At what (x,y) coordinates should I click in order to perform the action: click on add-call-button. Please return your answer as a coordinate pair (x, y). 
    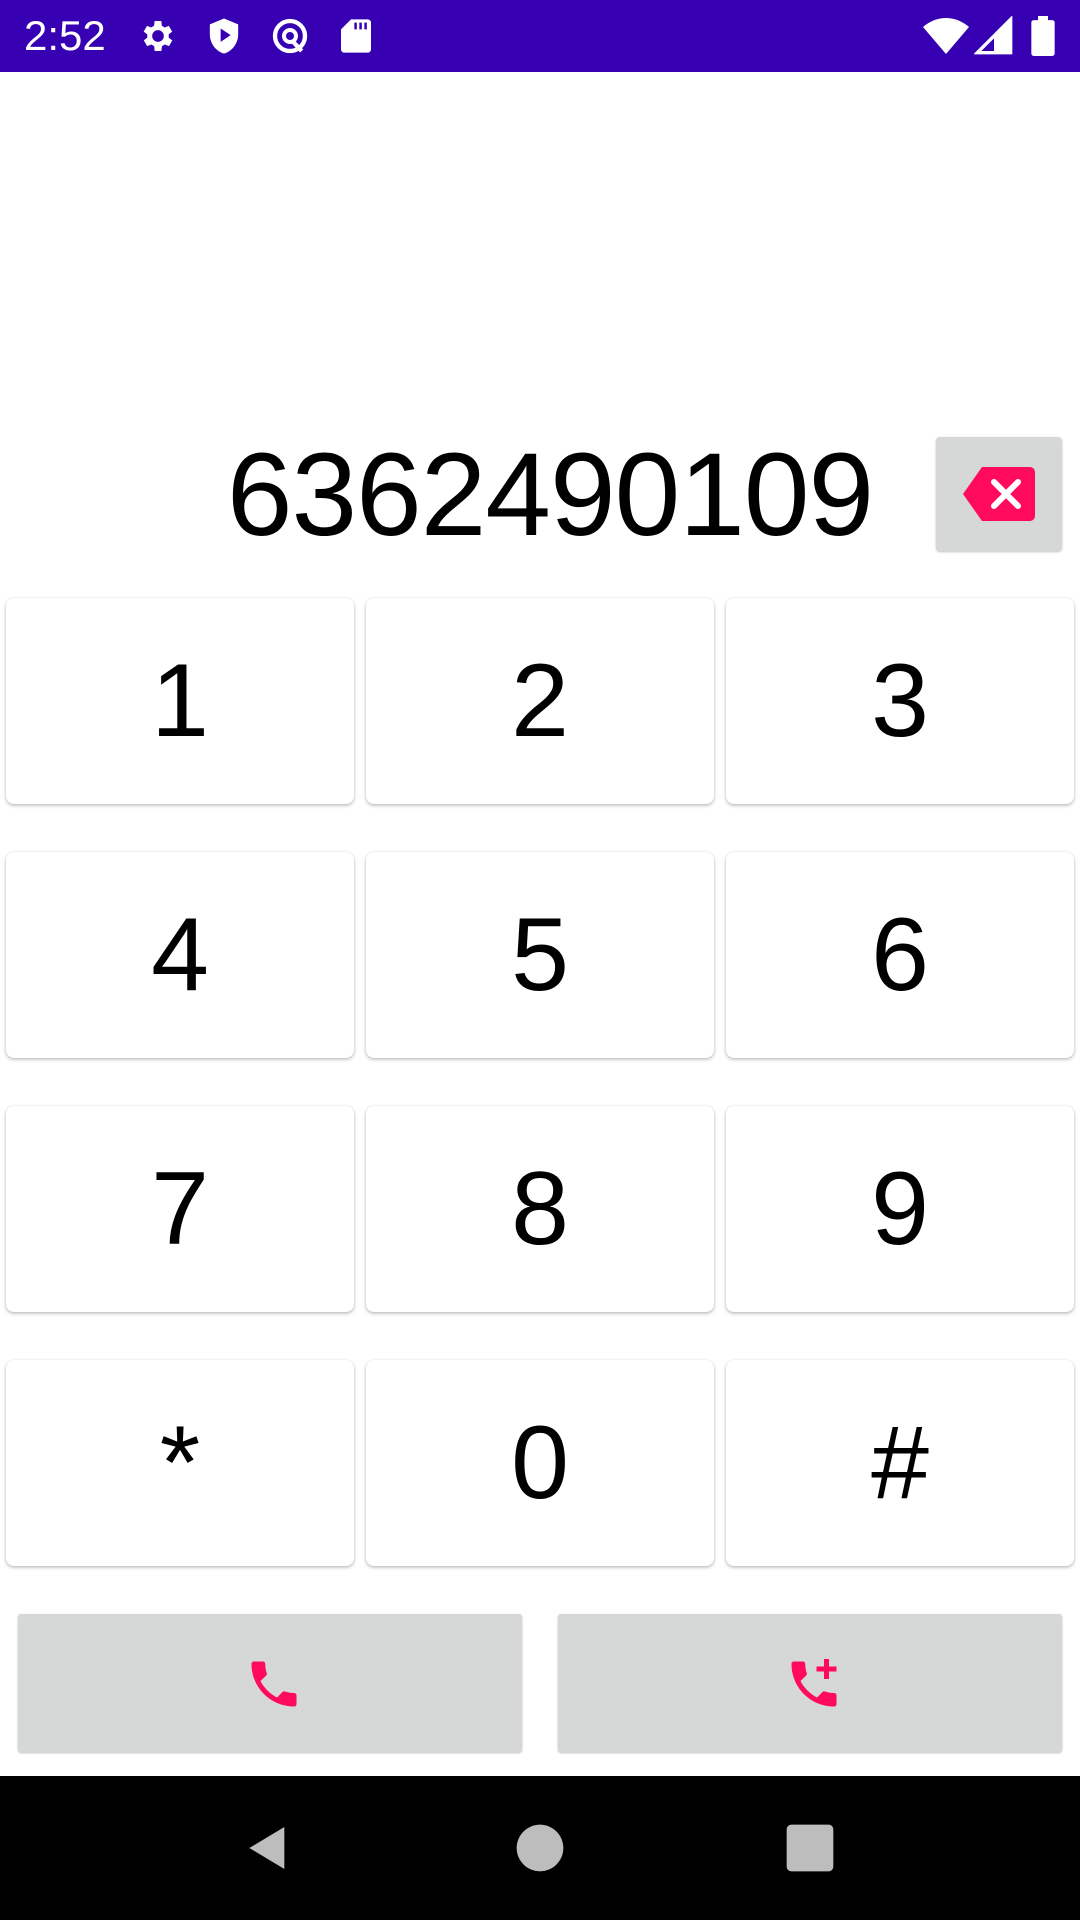
    Looking at the image, I should click on (810, 1683).